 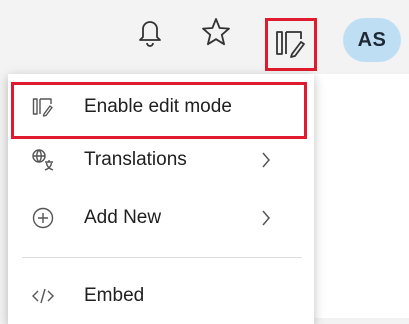 I want to click on menu-item-label: Add New, so click(x=123, y=217).